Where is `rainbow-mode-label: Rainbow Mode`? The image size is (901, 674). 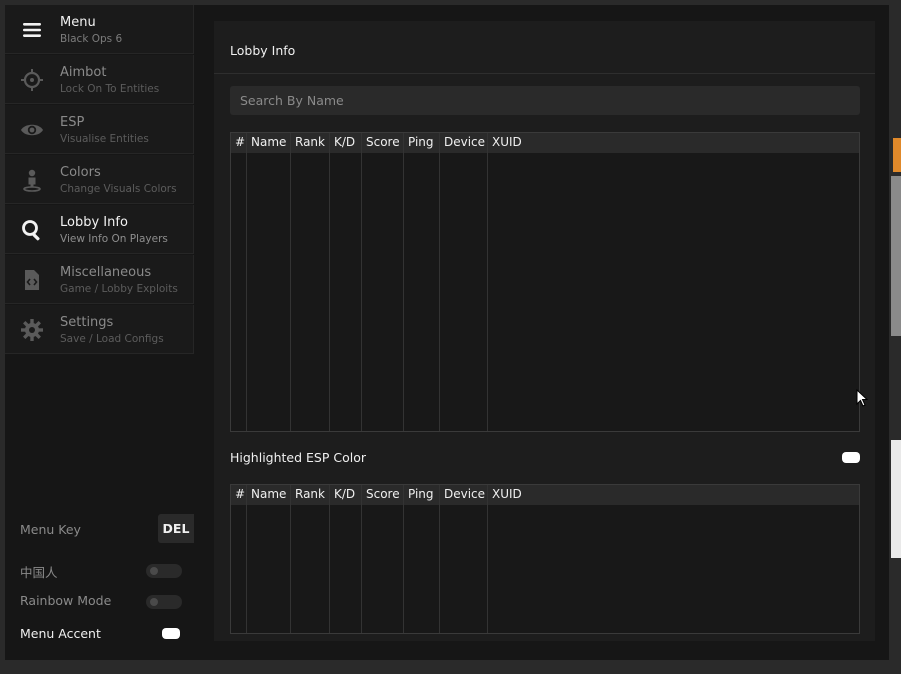
rainbow-mode-label: Rainbow Mode is located at coordinates (66, 600).